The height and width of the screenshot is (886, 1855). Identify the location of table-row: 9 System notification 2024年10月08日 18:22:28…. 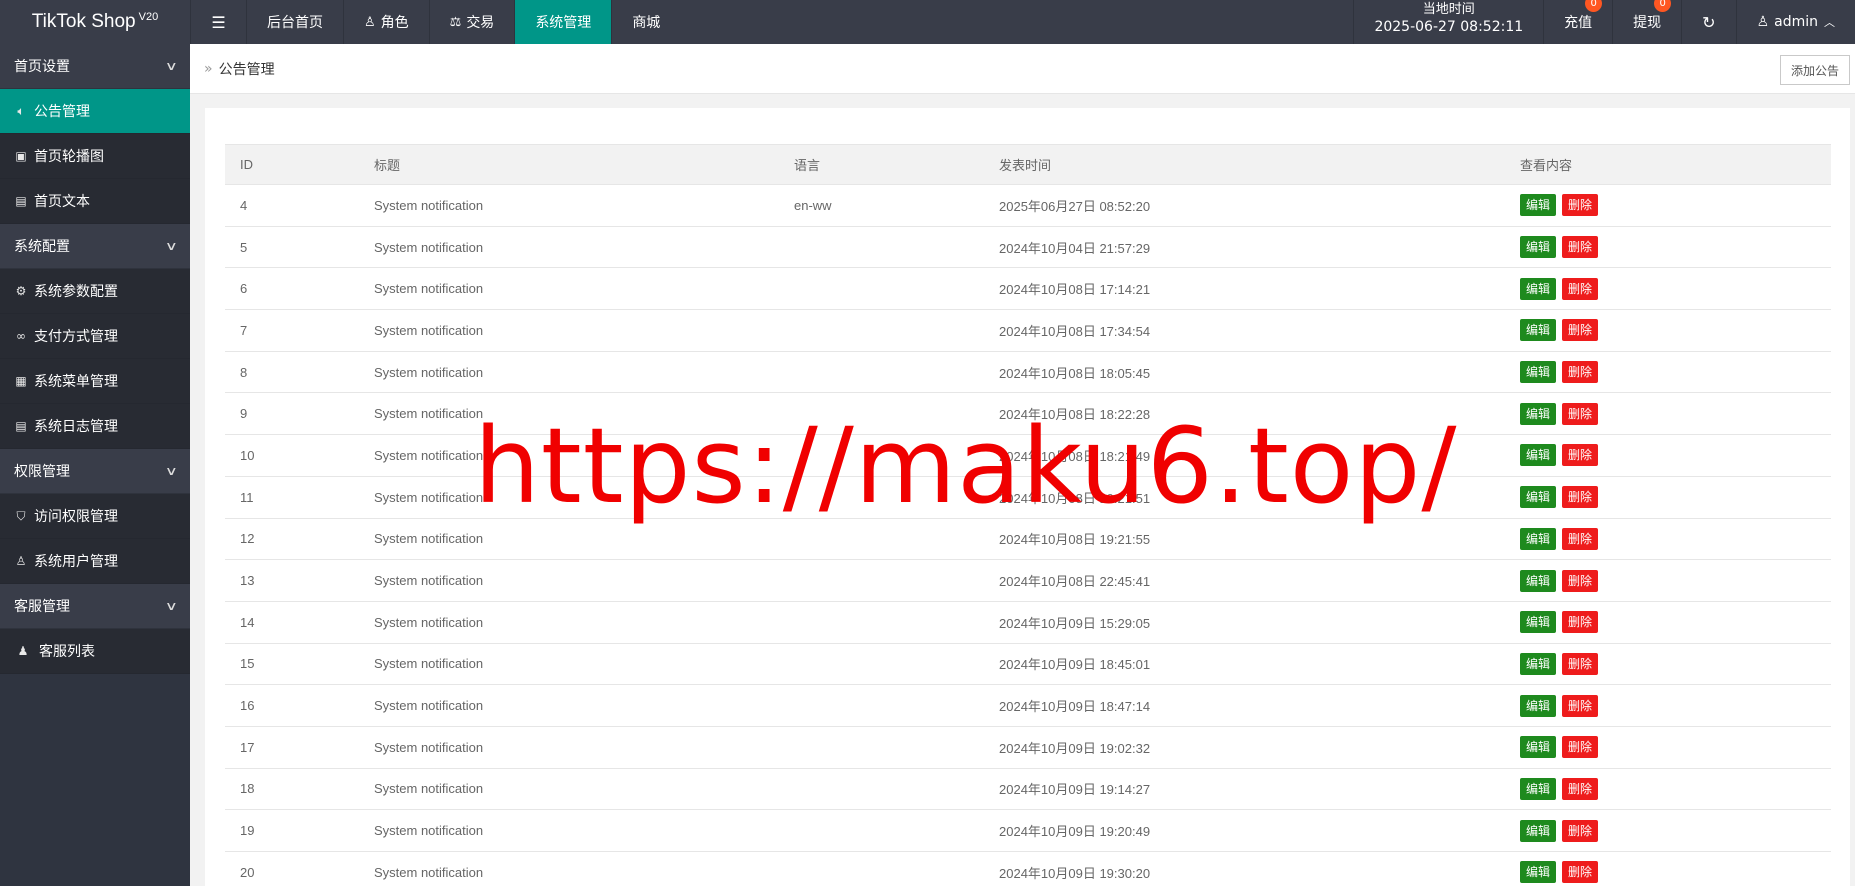
(1028, 414).